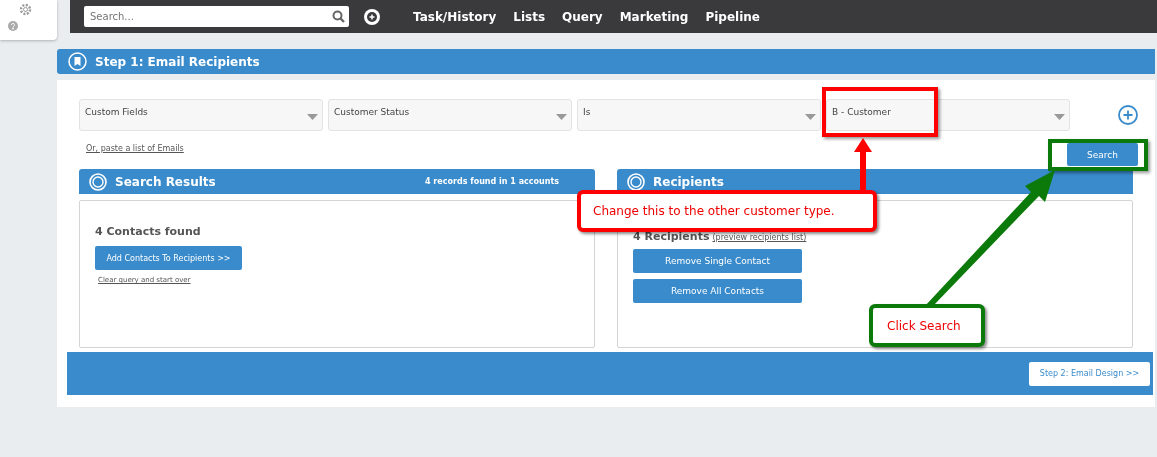  I want to click on remove-button: Remove Single Contact, so click(717, 261).